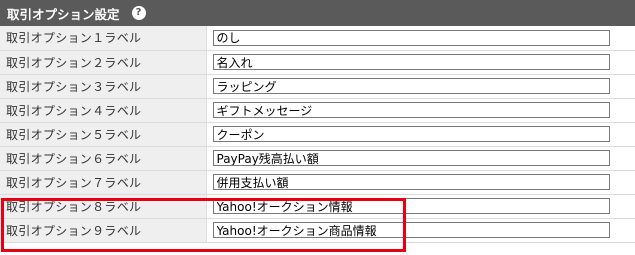  I want to click on option-9-input, so click(411, 230).